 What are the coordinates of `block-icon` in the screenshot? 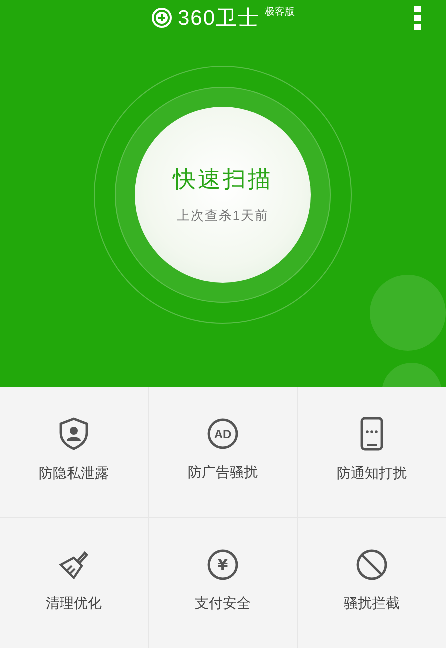 It's located at (372, 565).